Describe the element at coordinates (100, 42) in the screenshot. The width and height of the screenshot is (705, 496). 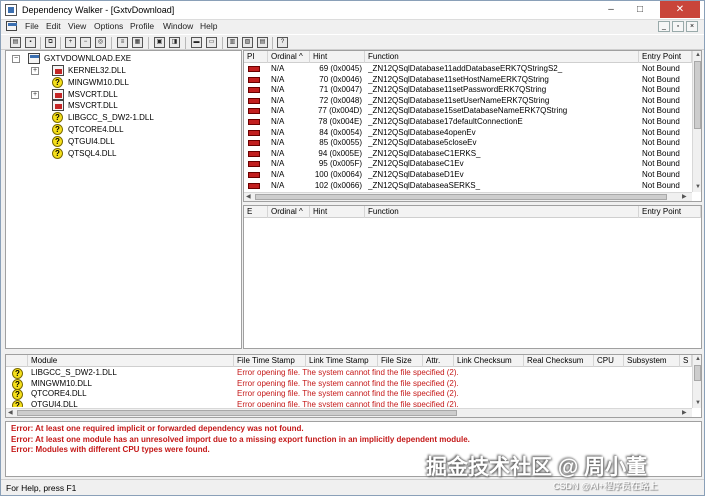
I see `find-button: ◎` at that location.